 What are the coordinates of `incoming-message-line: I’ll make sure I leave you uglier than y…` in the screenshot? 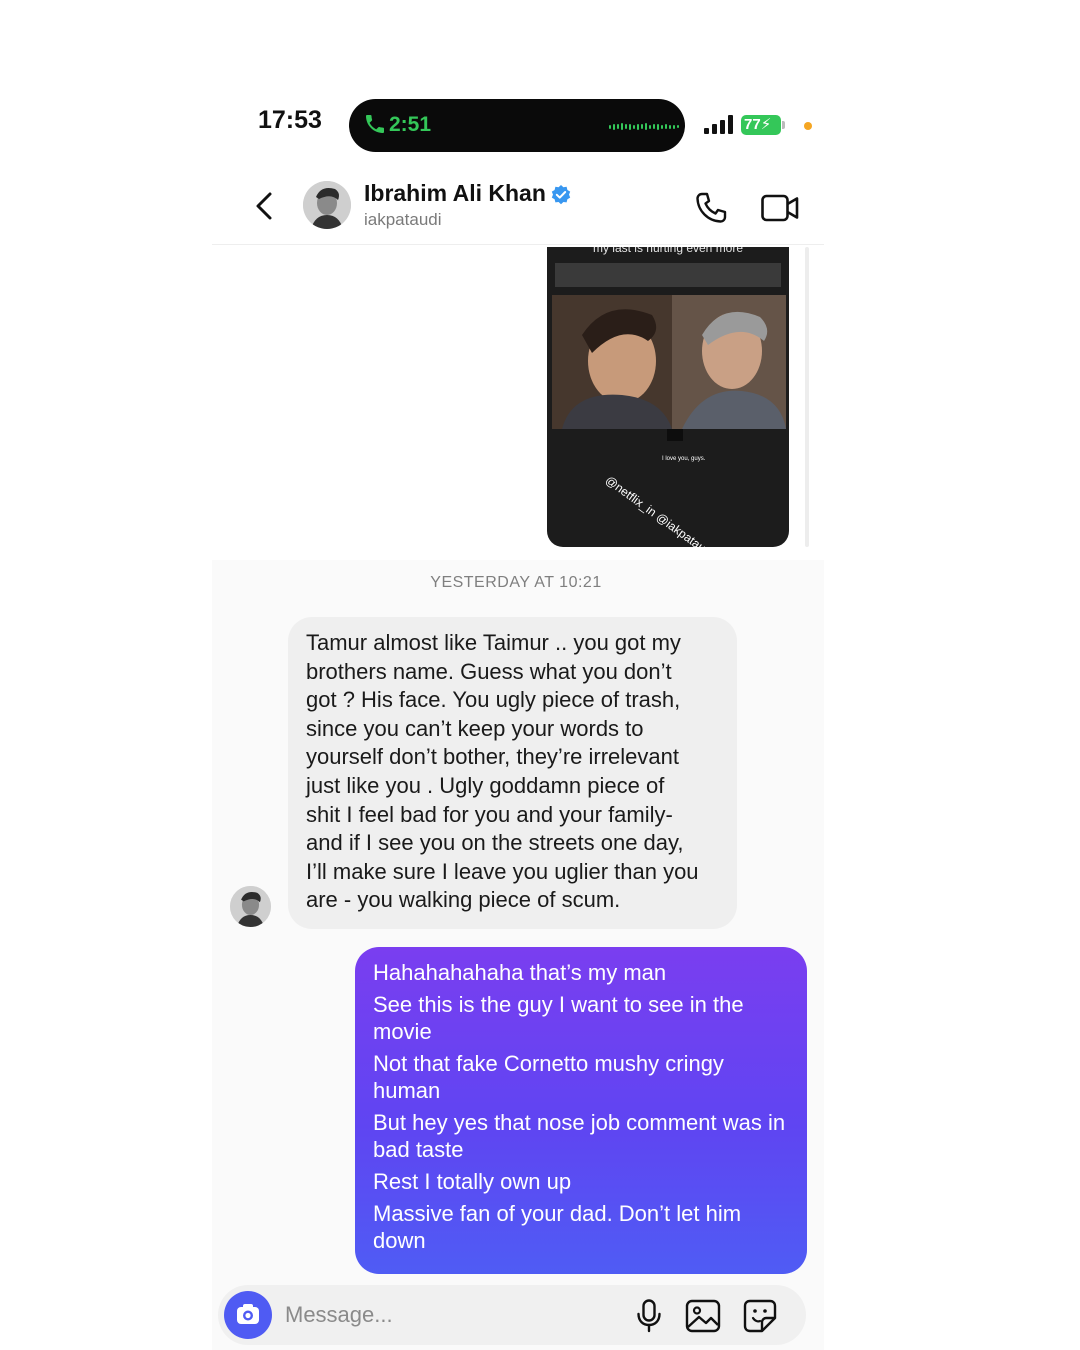 It's located at (502, 871).